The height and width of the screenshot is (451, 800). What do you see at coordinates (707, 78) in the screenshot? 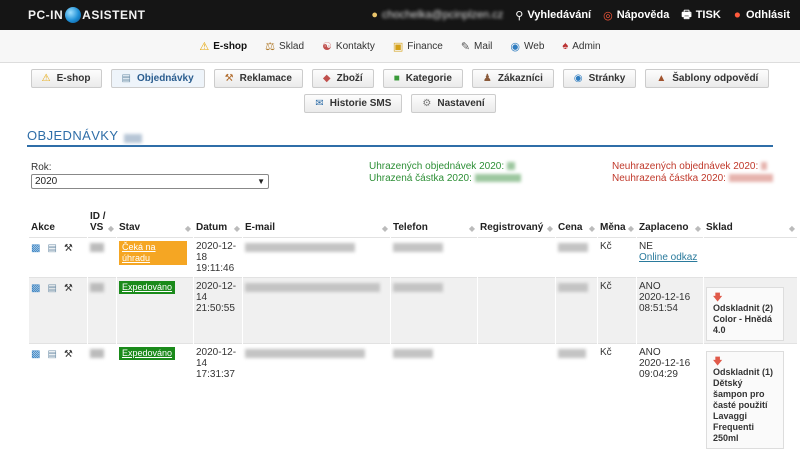
I see `subnav-sablony: ▲ Šablony odpovědí` at bounding box center [707, 78].